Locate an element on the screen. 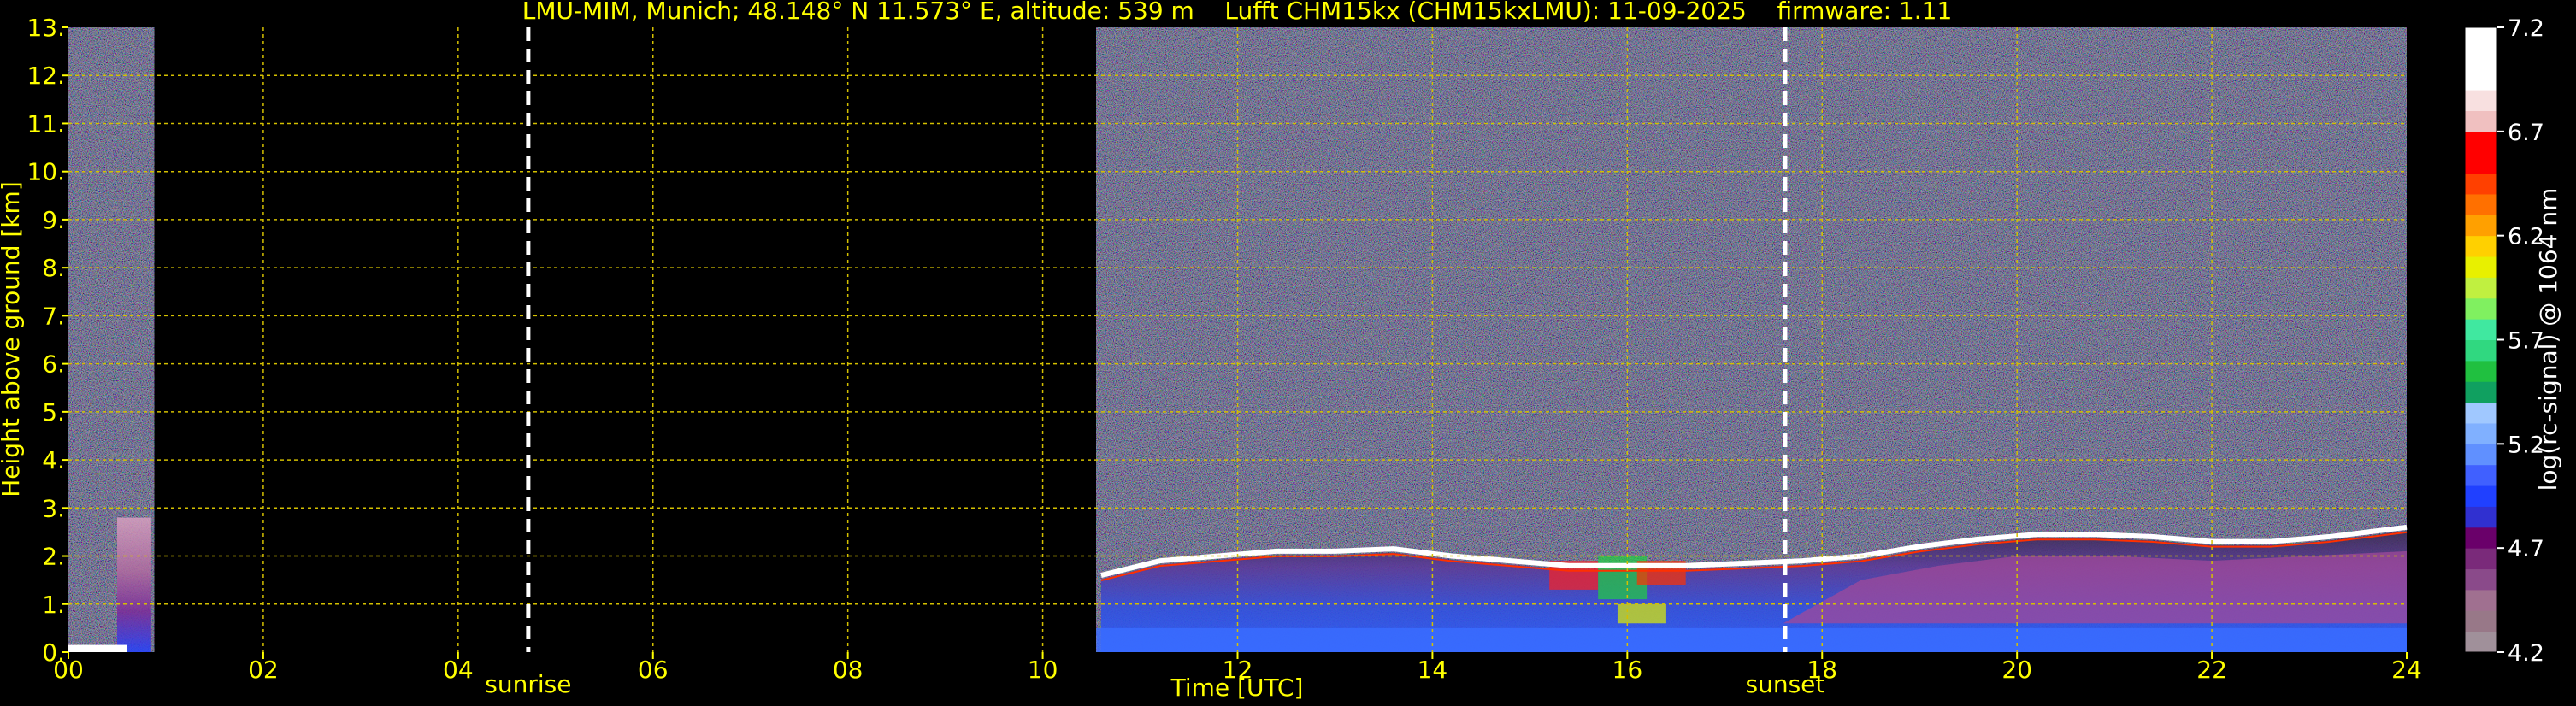 Image resolution: width=2576 pixels, height=706 pixels. x-tick-label-10: 20 is located at coordinates (2016, 670).